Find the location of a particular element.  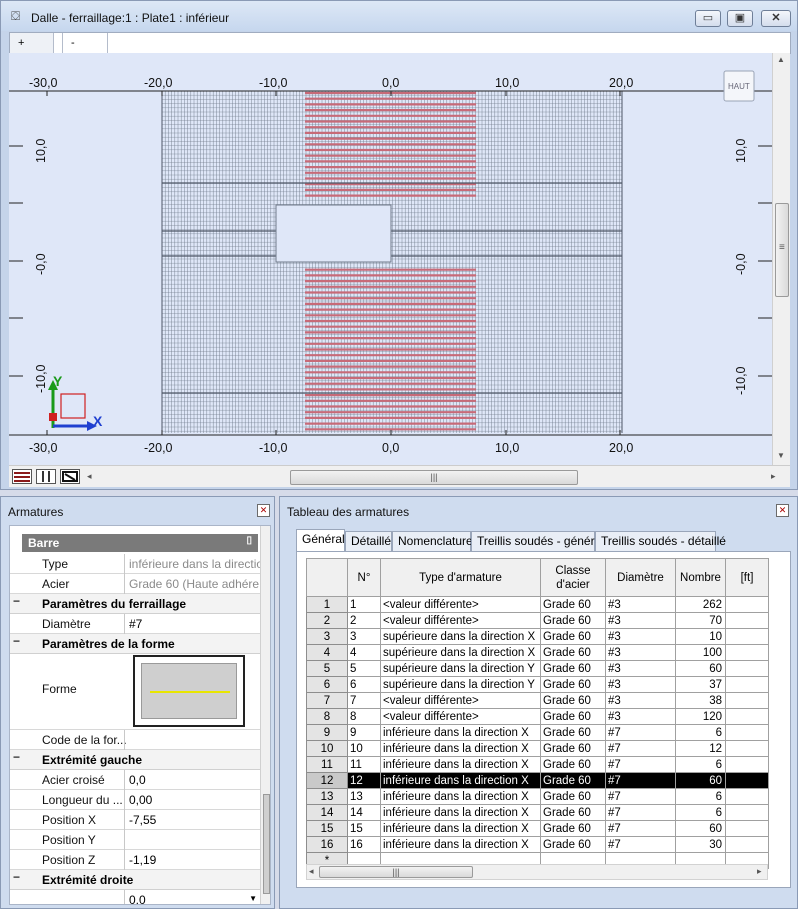

cell-number: 14 is located at coordinates (364, 812).